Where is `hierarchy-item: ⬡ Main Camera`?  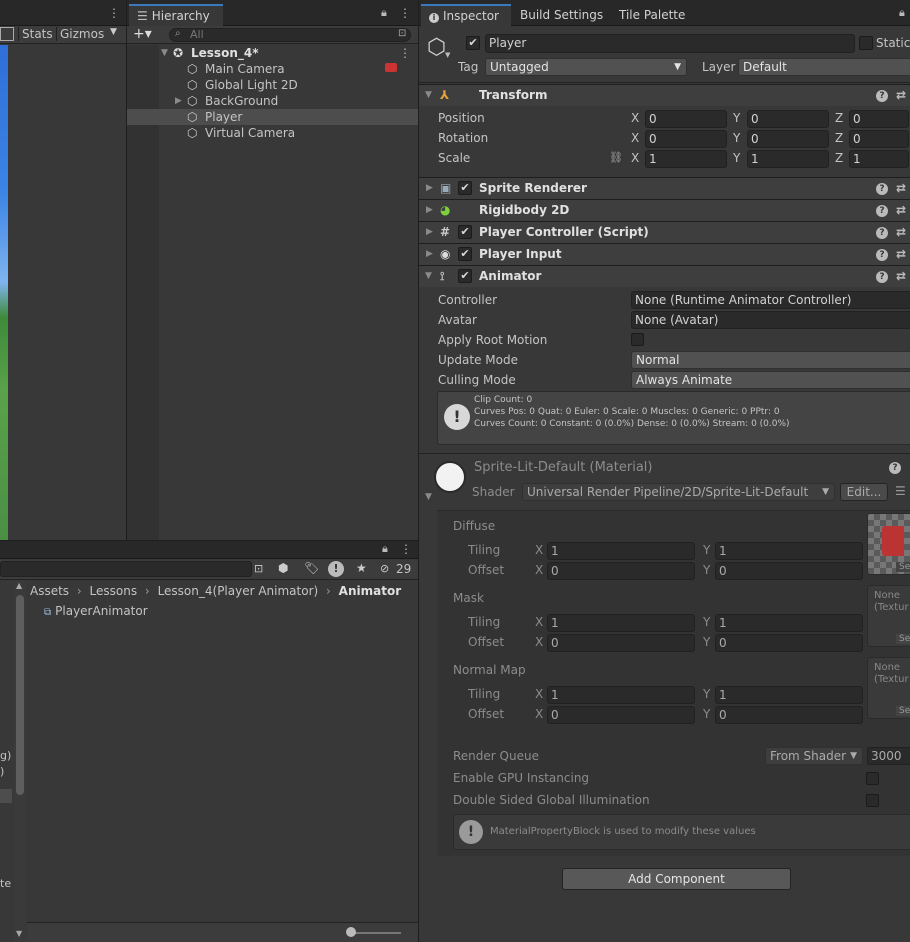 hierarchy-item: ⬡ Main Camera is located at coordinates (272, 69).